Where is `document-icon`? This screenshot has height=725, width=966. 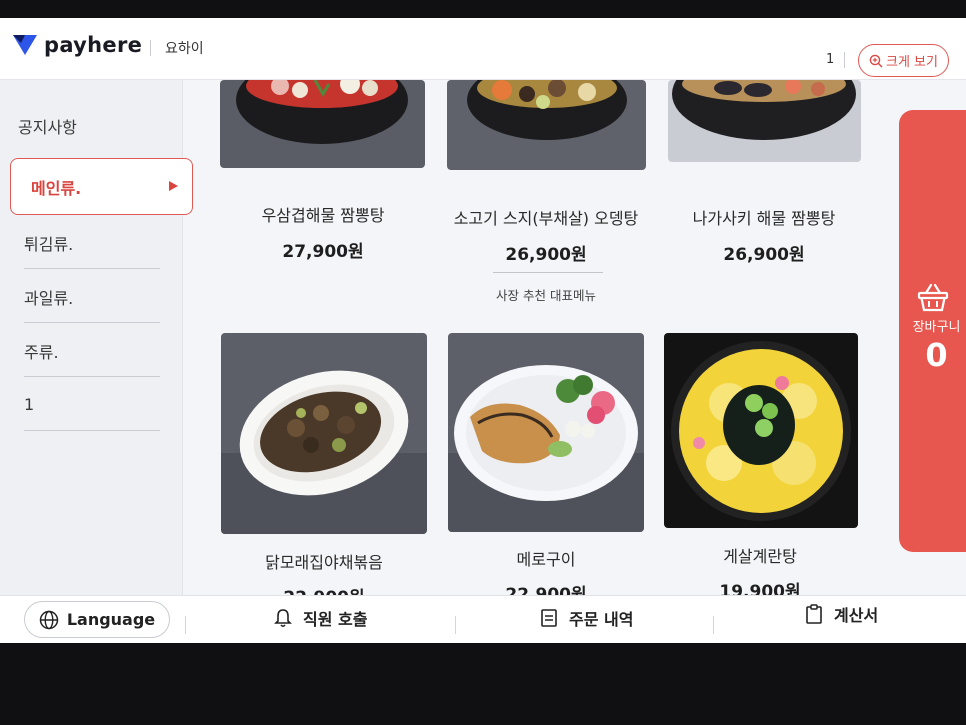 document-icon is located at coordinates (549, 618).